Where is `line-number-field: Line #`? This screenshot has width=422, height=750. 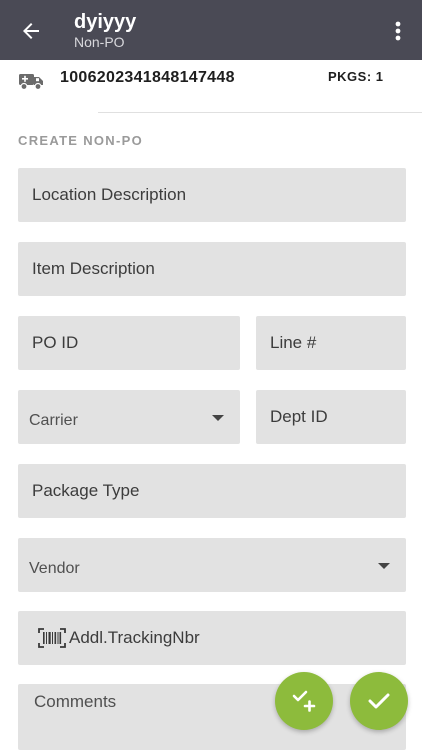
line-number-field: Line # is located at coordinates (331, 343).